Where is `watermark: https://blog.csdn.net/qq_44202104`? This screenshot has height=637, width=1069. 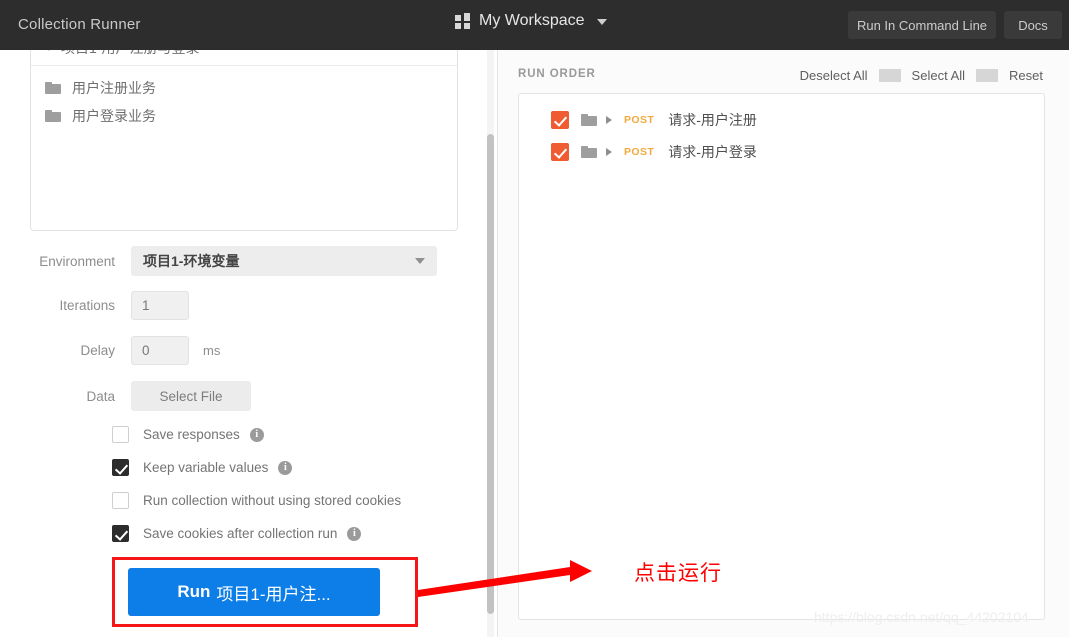 watermark: https://blog.csdn.net/qq_44202104 is located at coordinates (921, 617).